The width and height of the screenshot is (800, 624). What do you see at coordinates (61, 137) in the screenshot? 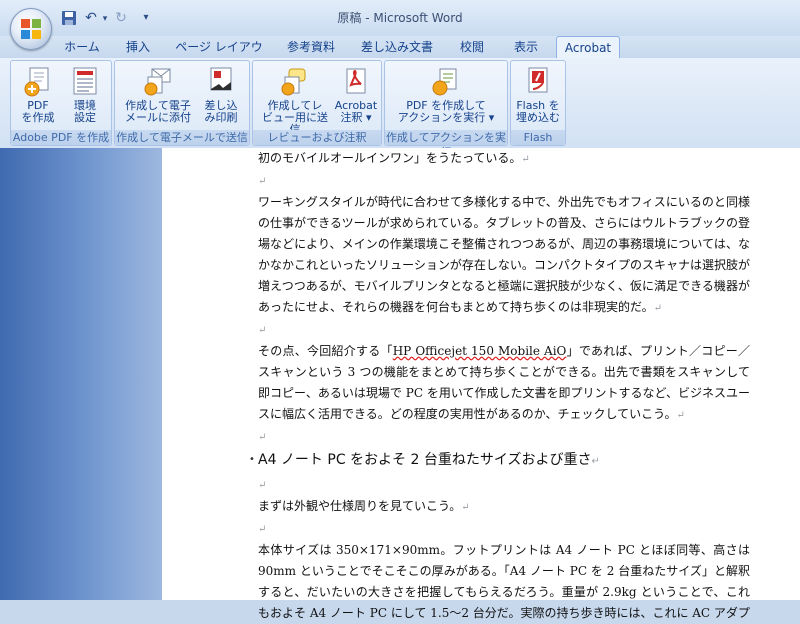
I see `group-create-pdf-label: Adobe PDF を作成` at bounding box center [61, 137].